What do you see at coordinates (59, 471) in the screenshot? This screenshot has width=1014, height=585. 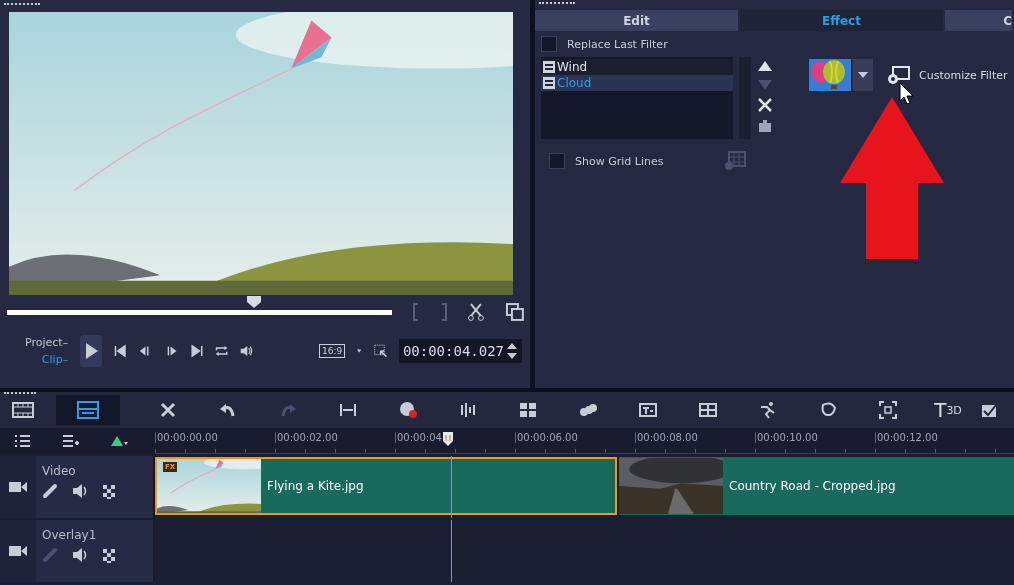 I see `track-name: Video` at bounding box center [59, 471].